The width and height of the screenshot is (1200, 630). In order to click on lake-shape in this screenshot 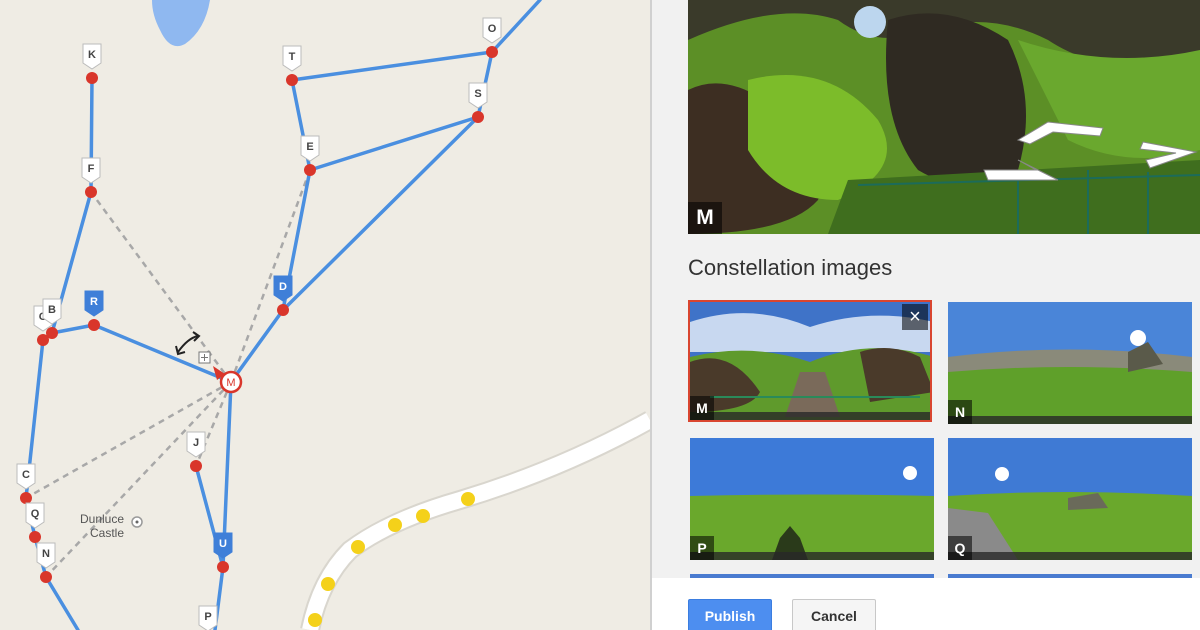, I will do `click(181, 23)`.